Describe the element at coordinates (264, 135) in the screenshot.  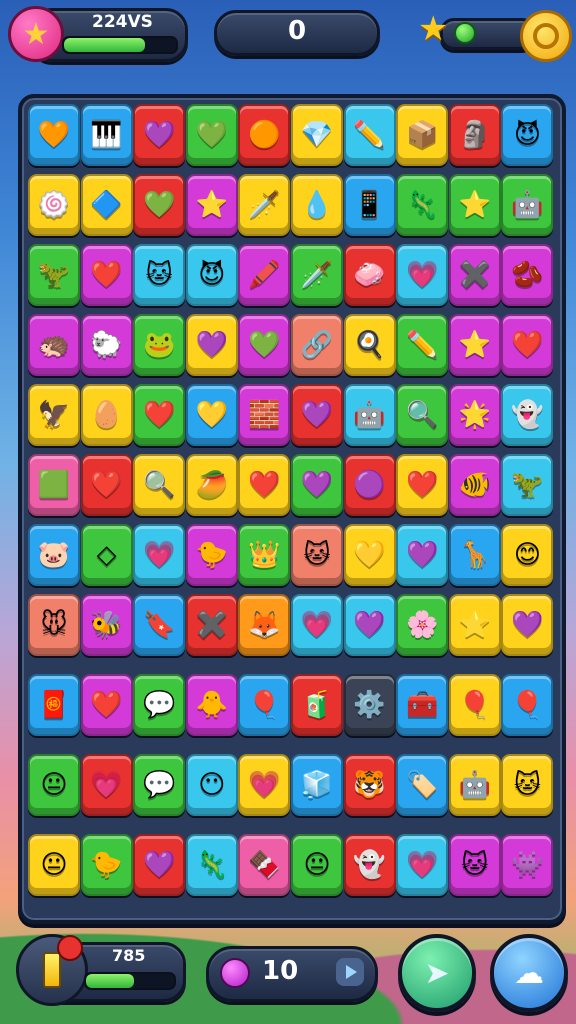
I see `tile-r1-c5: 🟠` at that location.